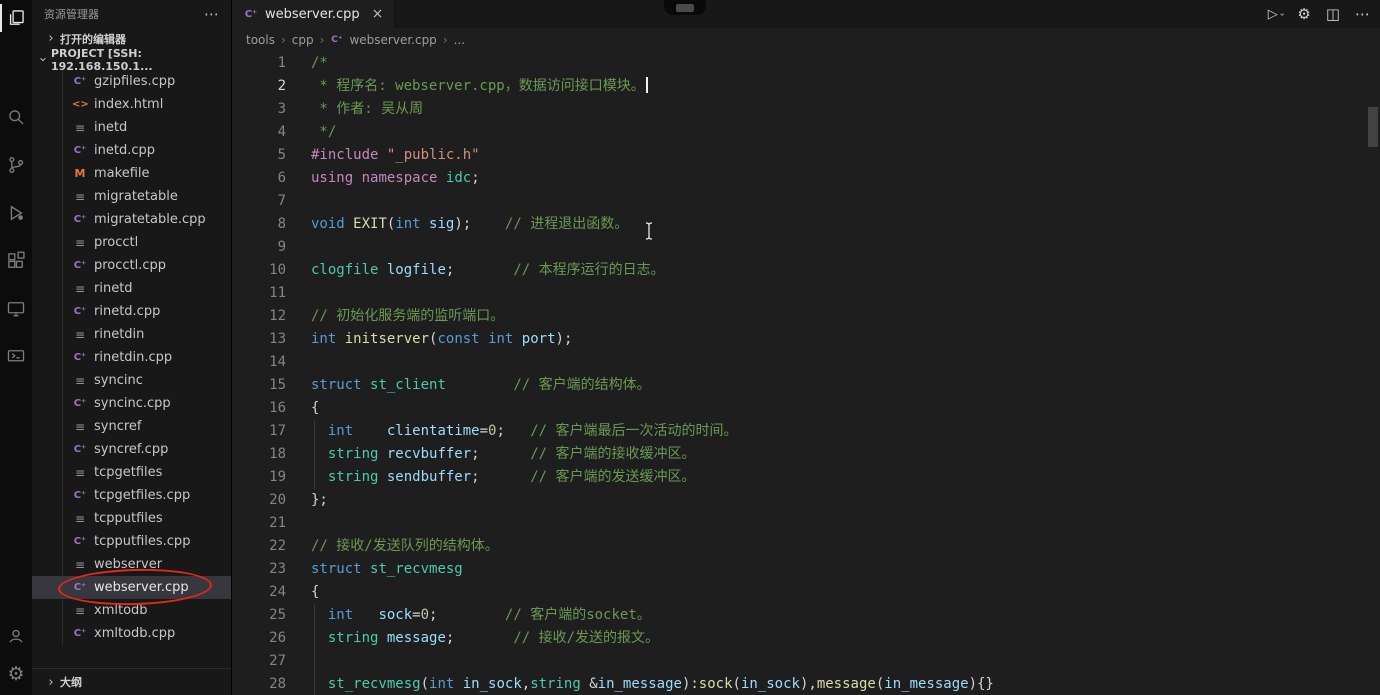 The width and height of the screenshot is (1380, 695). Describe the element at coordinates (652, 477) in the screenshot. I see `code-line-19: string sendbuffer; // 客户端的发送缓冲区。` at that location.